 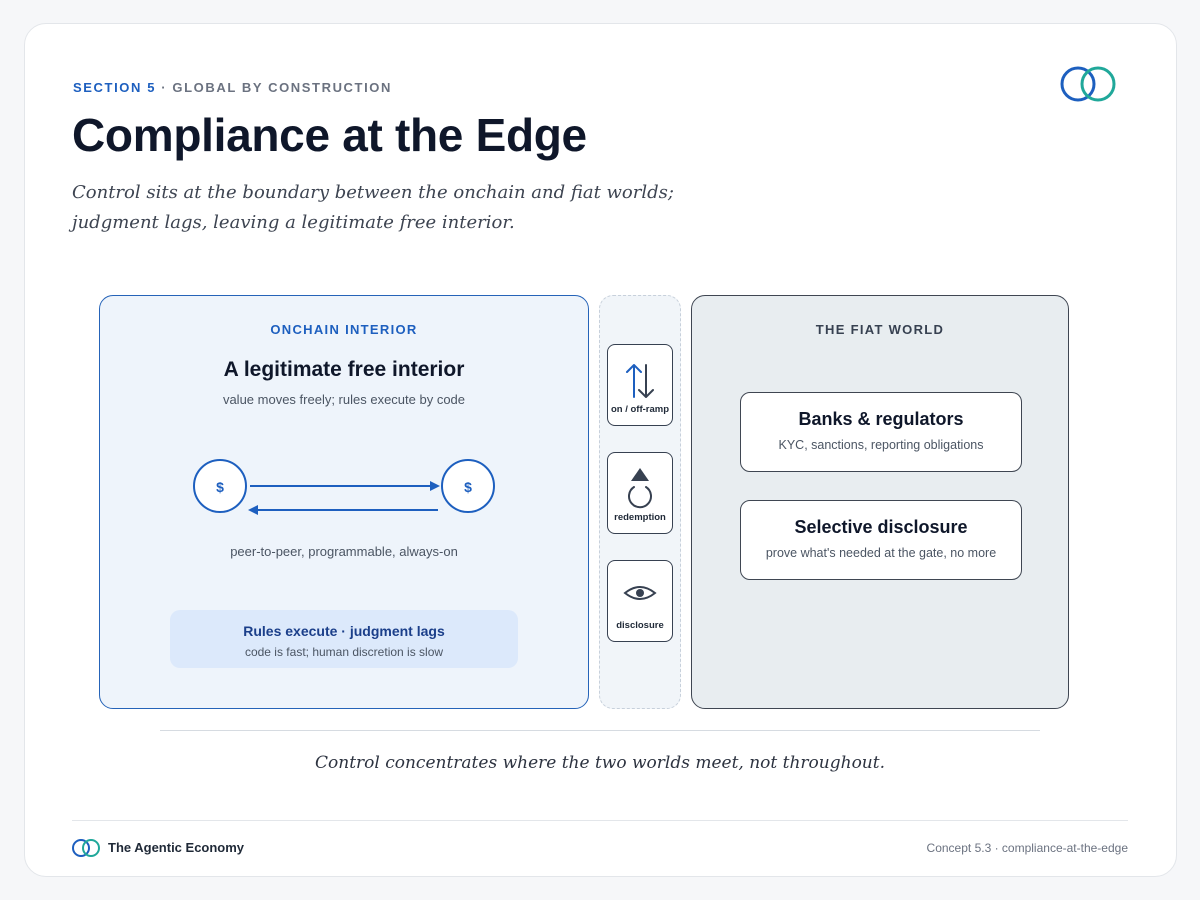 I want to click on gate-on-off-ramp: on / off-ramp, so click(x=640, y=385).